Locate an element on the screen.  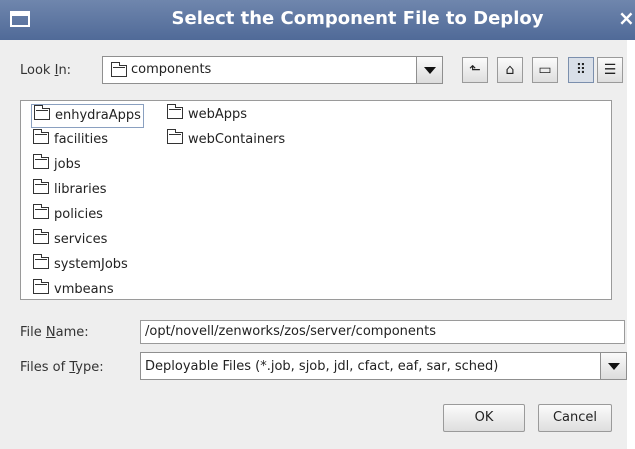
new-folder-icon: ▭ is located at coordinates (545, 70).